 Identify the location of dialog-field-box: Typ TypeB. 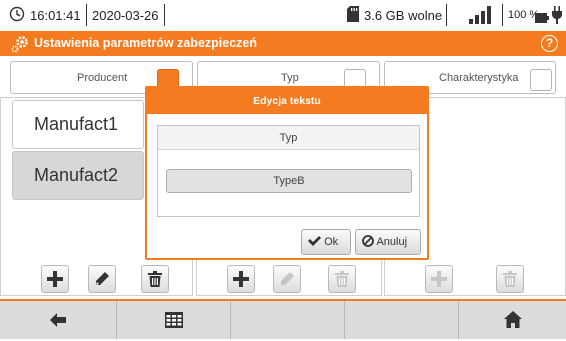
(288, 171).